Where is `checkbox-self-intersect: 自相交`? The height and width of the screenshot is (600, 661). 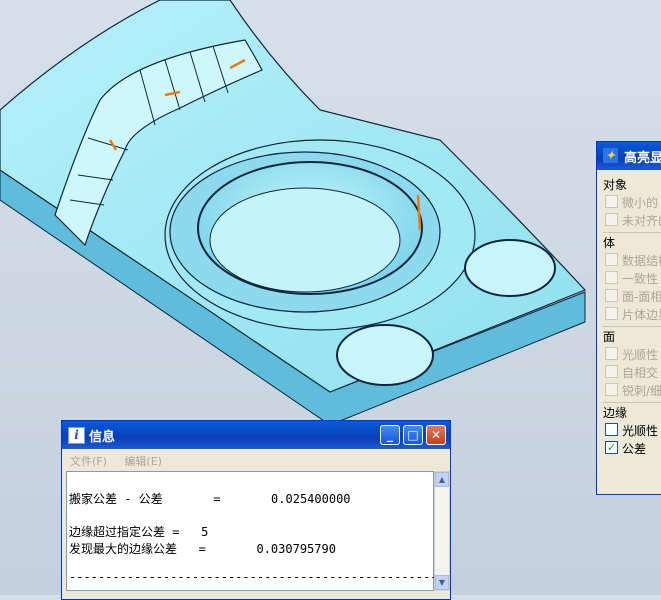
checkbox-self-intersect: 自相交 is located at coordinates (631, 372).